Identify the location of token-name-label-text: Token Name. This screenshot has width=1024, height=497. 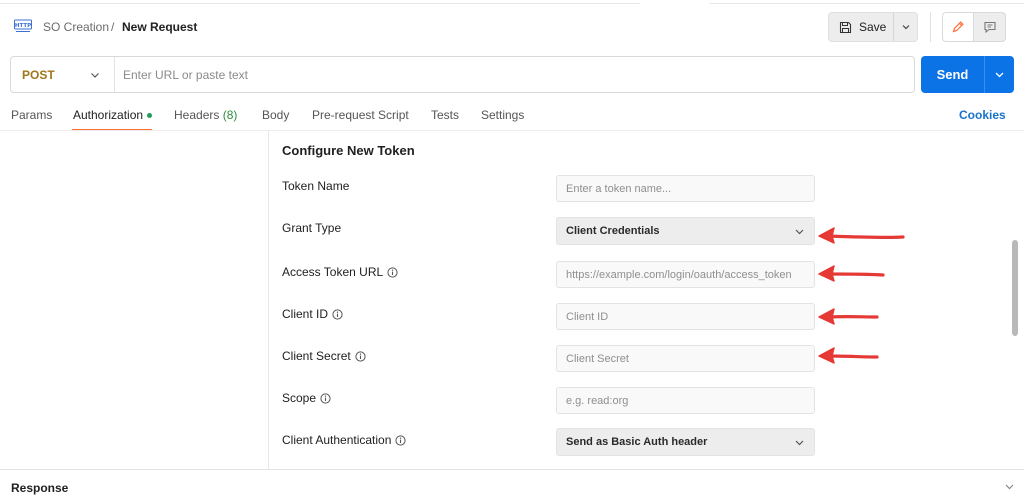
(316, 186).